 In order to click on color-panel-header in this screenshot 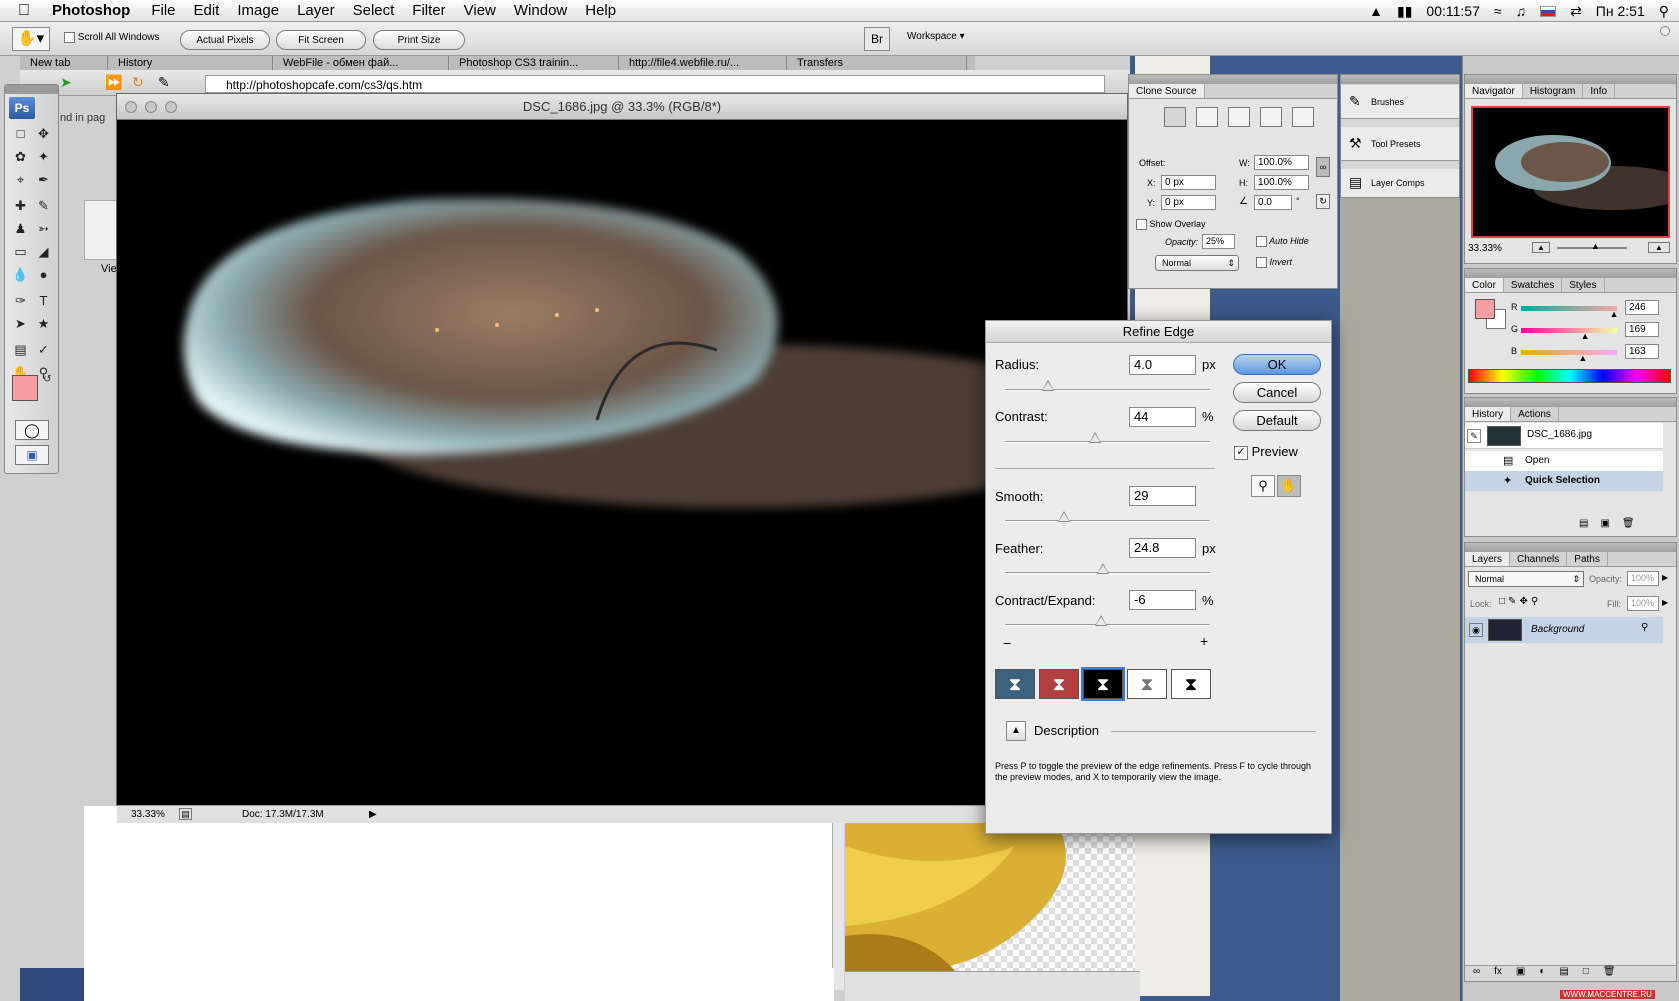, I will do `click(1570, 273)`.